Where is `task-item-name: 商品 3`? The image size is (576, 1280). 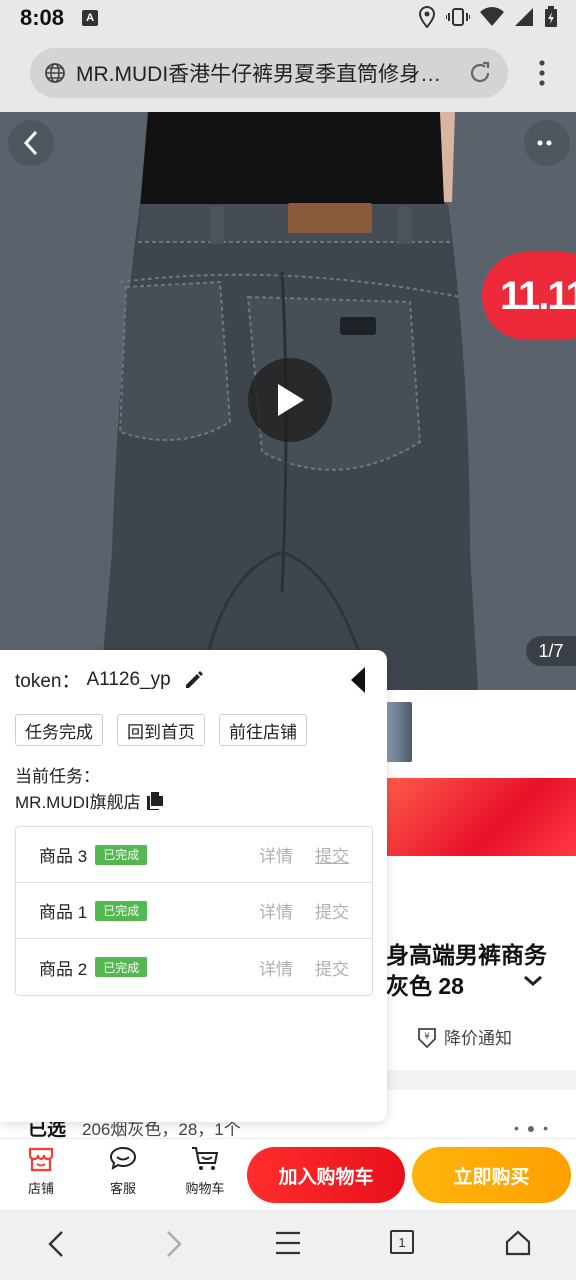 task-item-name: 商品 3 is located at coordinates (63, 856).